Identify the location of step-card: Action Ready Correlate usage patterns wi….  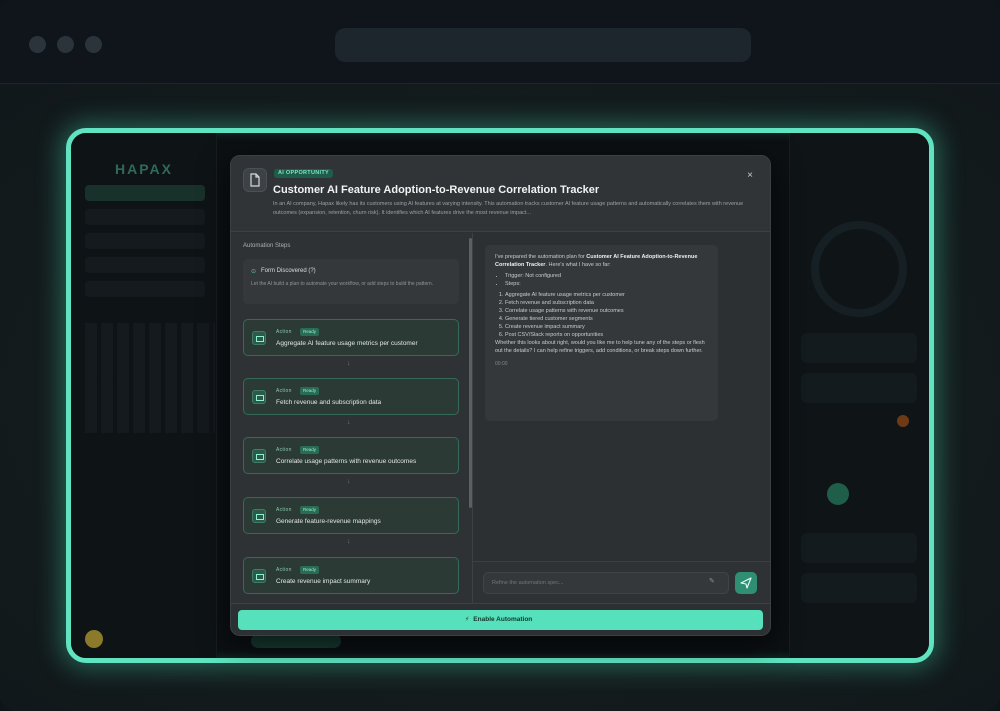
(351, 455).